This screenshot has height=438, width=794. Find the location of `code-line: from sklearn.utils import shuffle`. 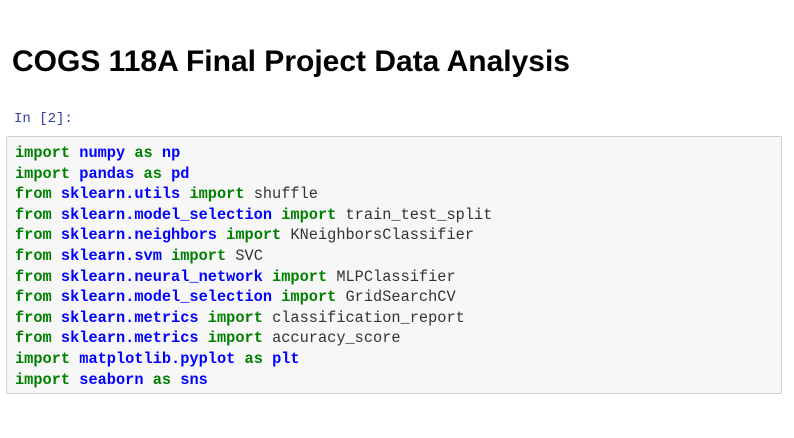

code-line: from sklearn.utils import shuffle is located at coordinates (253, 194).